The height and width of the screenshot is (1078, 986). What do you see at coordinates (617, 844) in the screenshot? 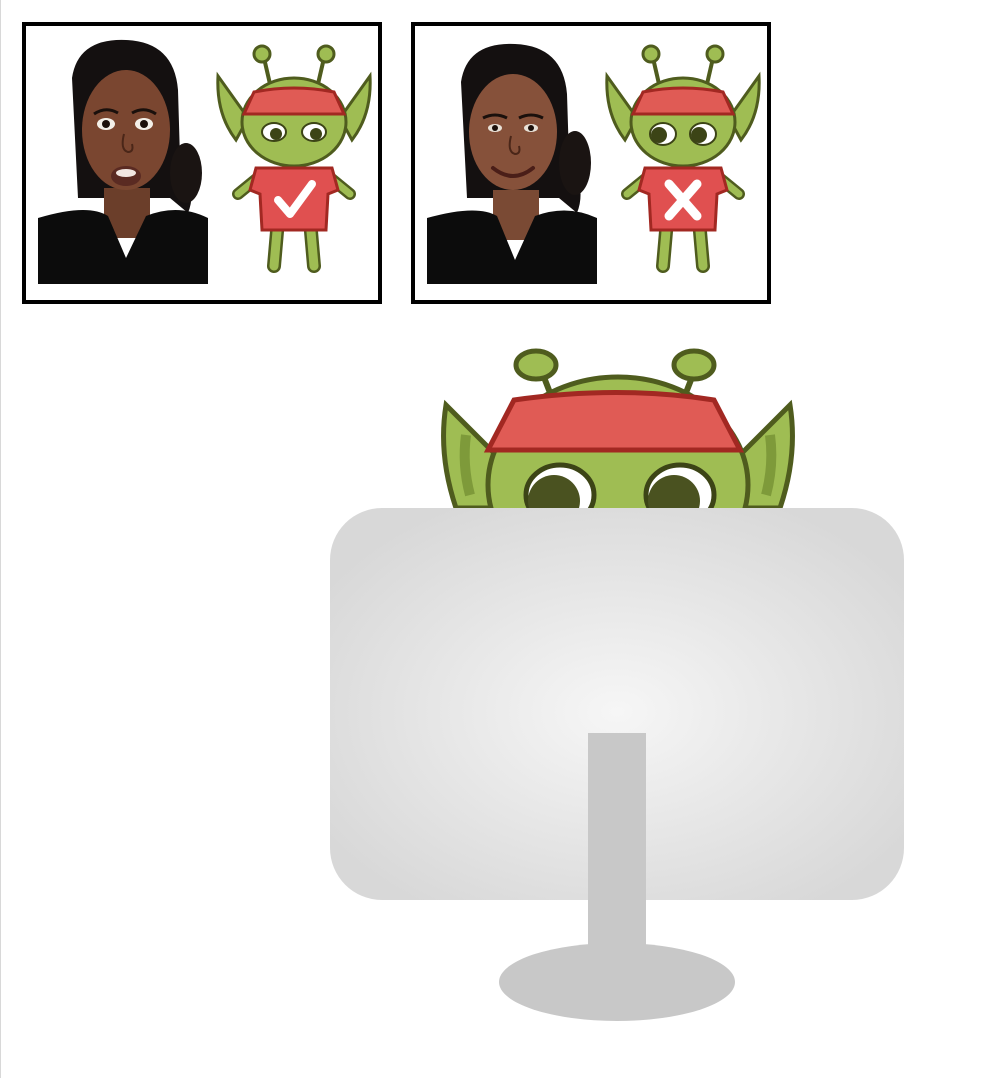
I see `monitor-stand-neck` at bounding box center [617, 844].